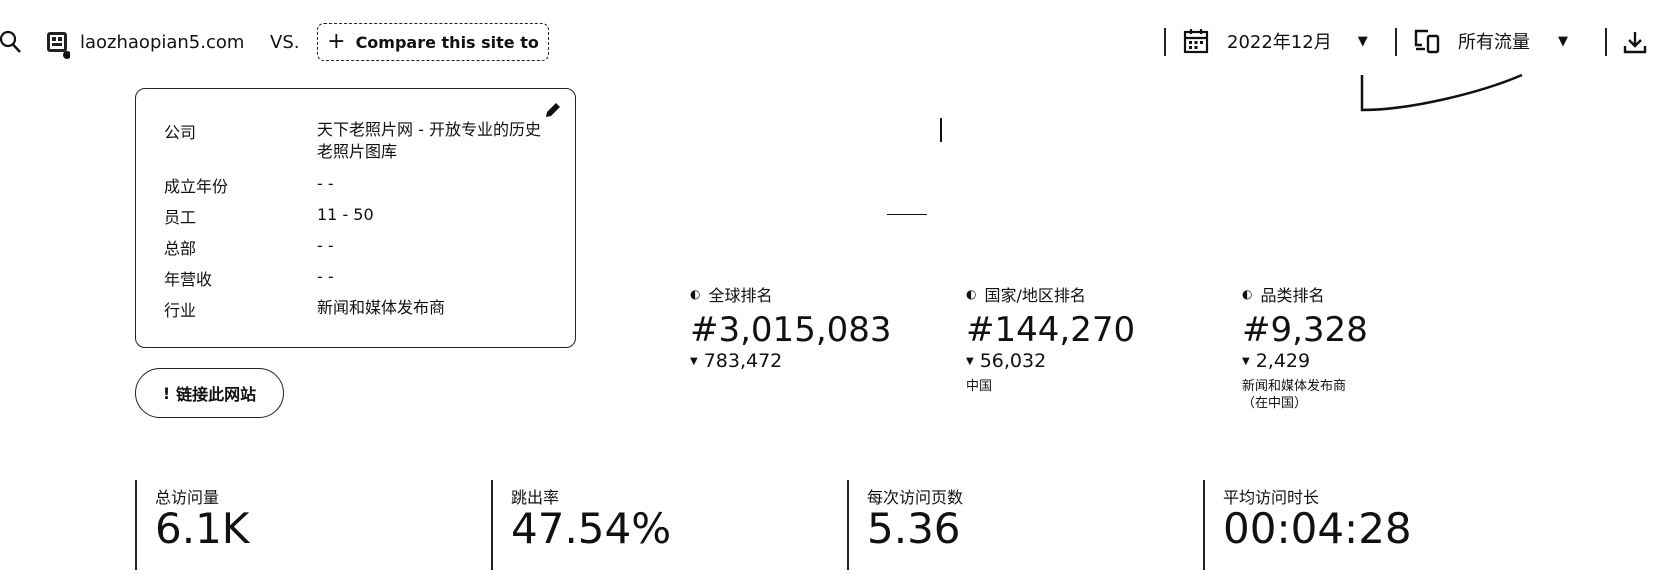  Describe the element at coordinates (188, 279) in the screenshot. I see `revenue-label: 年营收` at that location.